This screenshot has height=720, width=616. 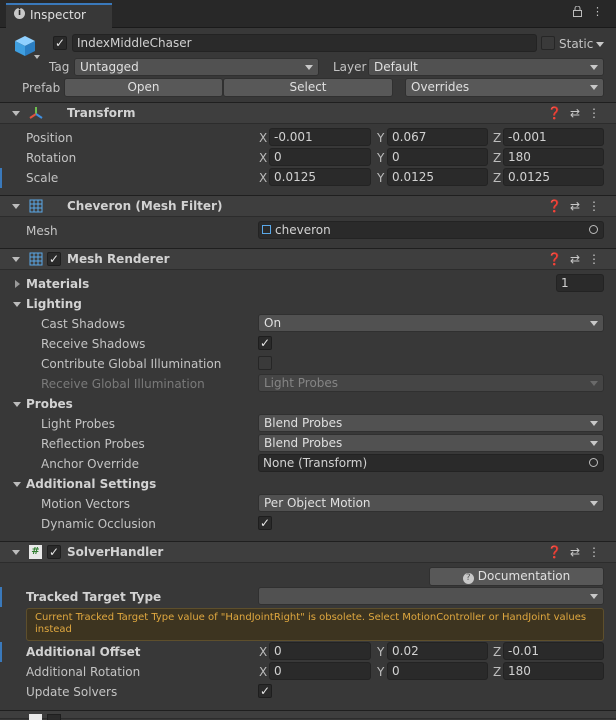 What do you see at coordinates (308, 524) in the screenshot?
I see `dynamic-occlusion-row: Dynamic Occlusion ✓` at bounding box center [308, 524].